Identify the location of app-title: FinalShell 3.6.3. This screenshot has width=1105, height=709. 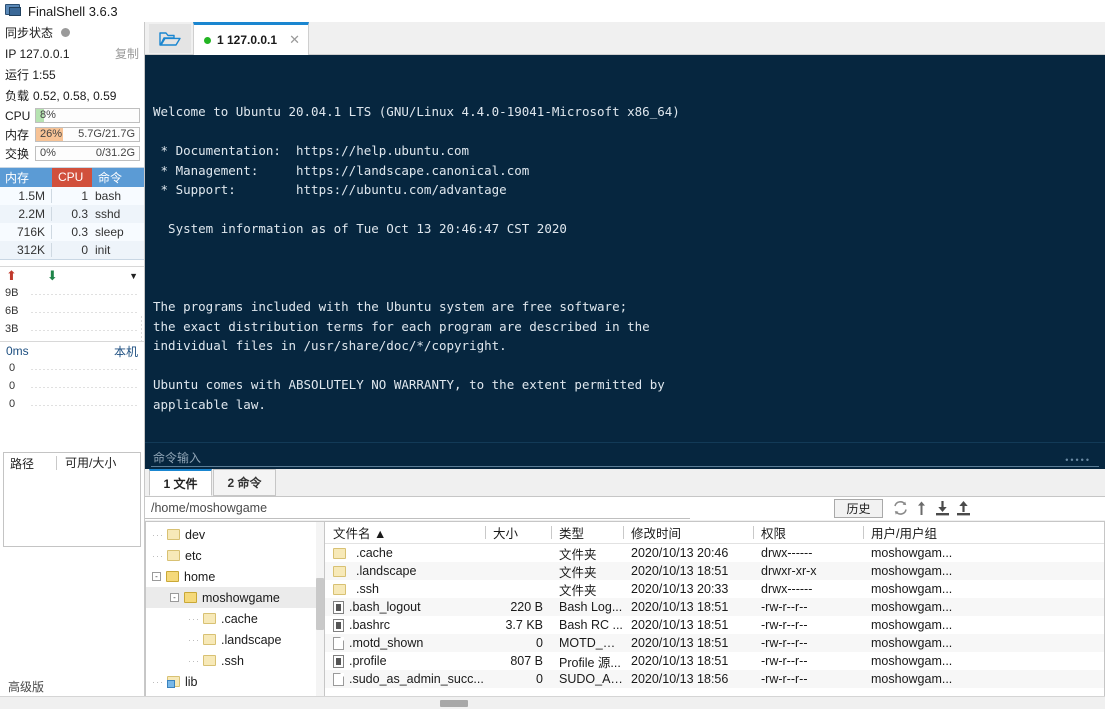
(73, 11).